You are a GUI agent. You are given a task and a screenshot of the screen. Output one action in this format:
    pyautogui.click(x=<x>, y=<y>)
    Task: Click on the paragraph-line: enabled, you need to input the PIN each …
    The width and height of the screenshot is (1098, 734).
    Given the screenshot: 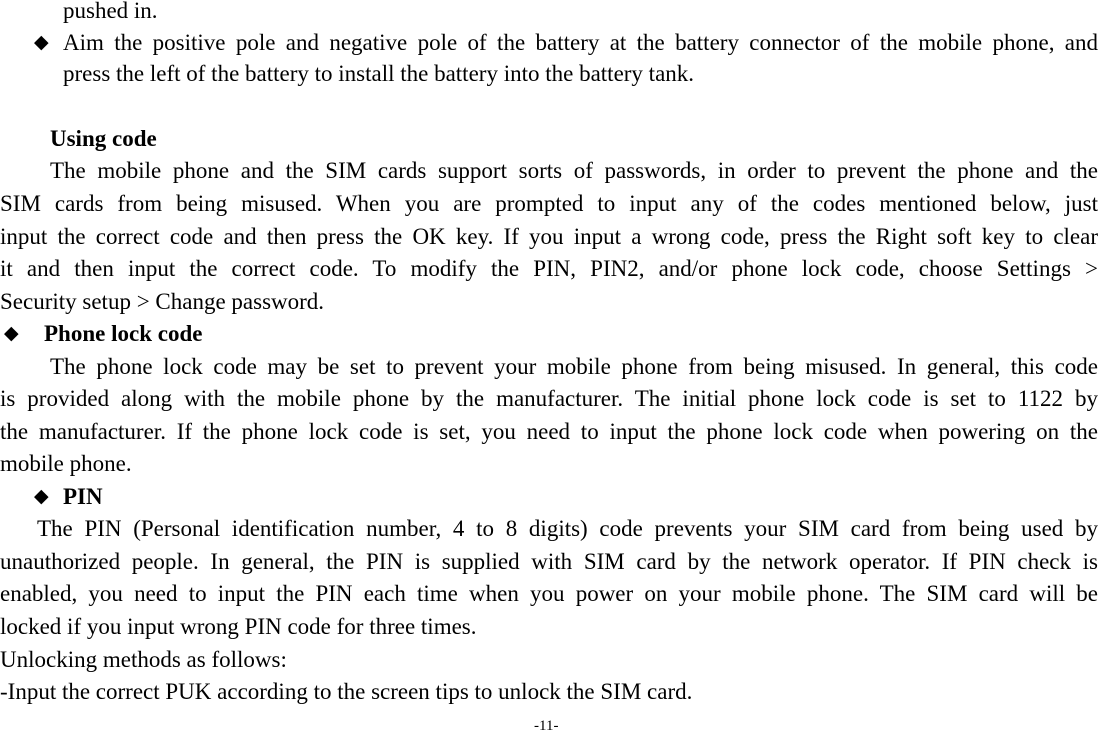 What is the action you would take?
    pyautogui.click(x=549, y=593)
    